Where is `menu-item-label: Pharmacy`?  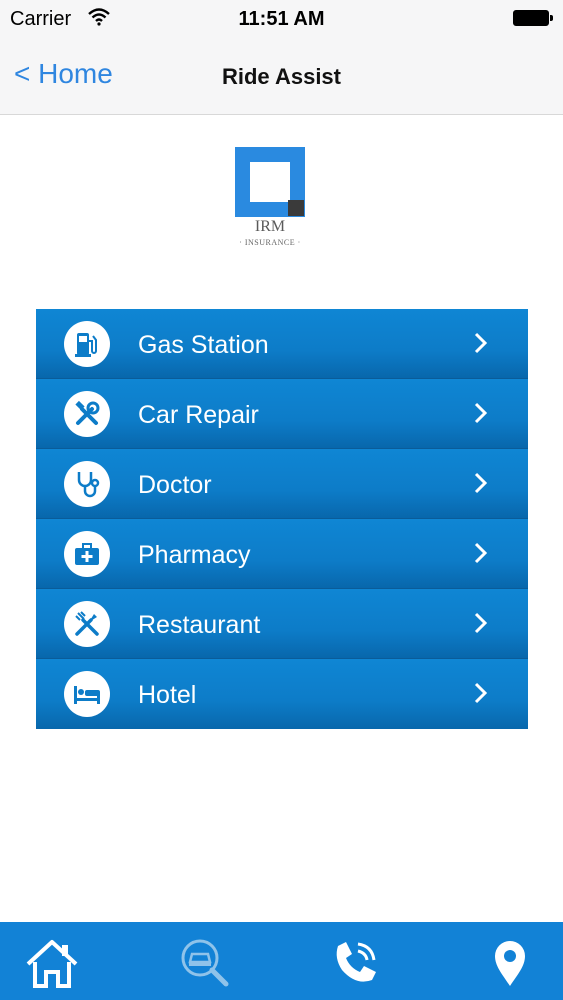
menu-item-label: Pharmacy is located at coordinates (194, 555).